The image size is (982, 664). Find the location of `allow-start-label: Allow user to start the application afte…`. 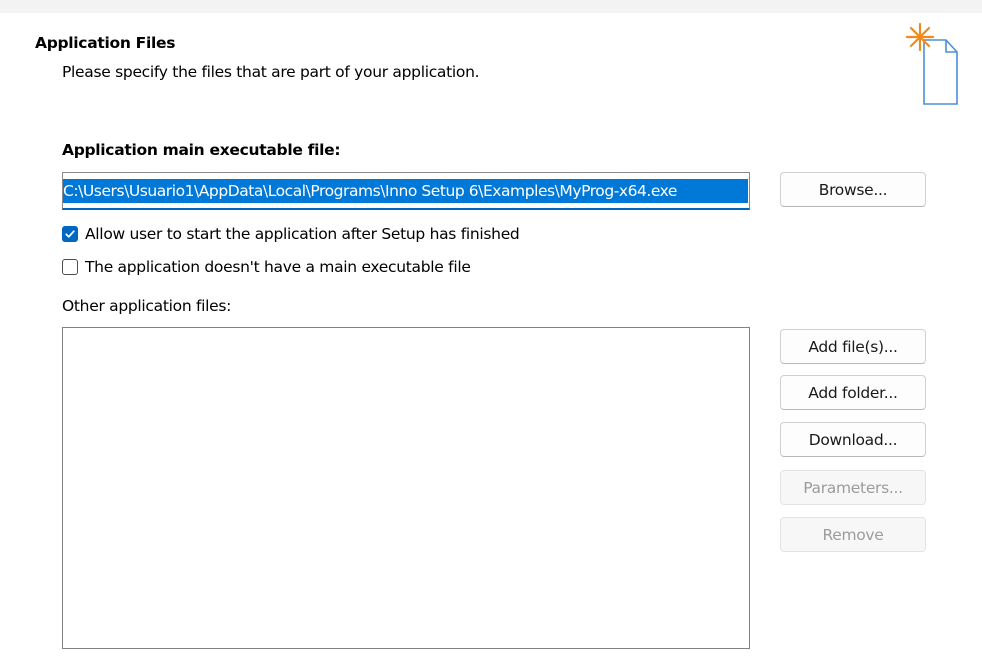

allow-start-label: Allow user to start the application afte… is located at coordinates (302, 234).